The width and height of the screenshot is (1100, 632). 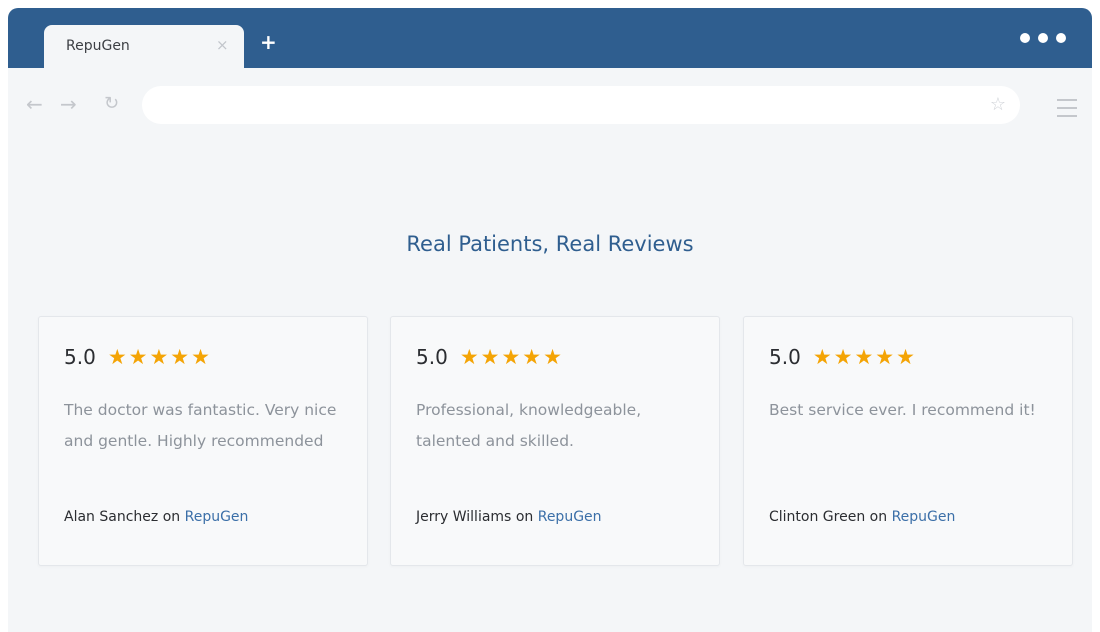 I want to click on more-options-icon, so click(x=1043, y=38).